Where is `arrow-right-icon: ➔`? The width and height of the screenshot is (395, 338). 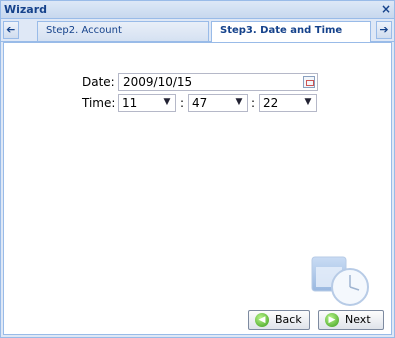
arrow-right-icon: ➔ is located at coordinates (384, 29).